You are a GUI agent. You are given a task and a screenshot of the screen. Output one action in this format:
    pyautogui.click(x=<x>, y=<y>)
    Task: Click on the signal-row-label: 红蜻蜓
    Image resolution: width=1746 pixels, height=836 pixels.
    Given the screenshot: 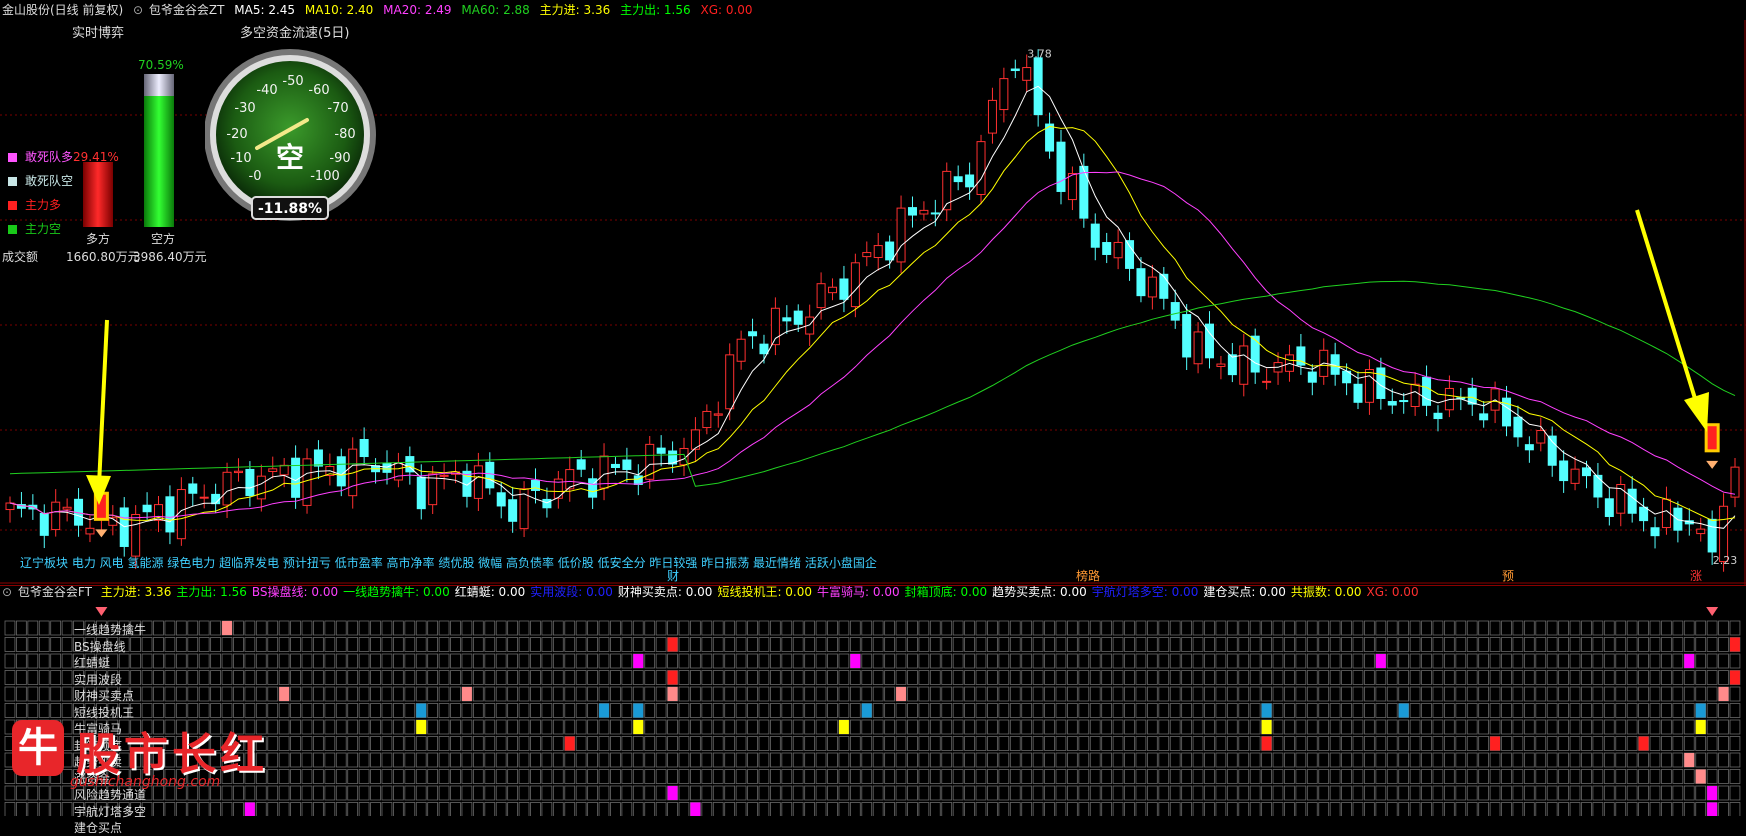 What is the action you would take?
    pyautogui.click(x=92, y=663)
    